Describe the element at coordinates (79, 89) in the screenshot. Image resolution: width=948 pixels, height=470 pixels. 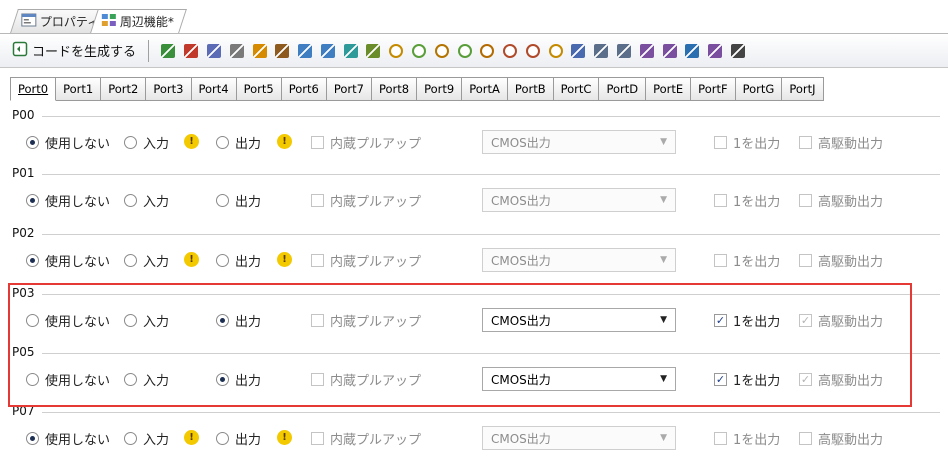
I see `tab-port-port1: Port1` at that location.